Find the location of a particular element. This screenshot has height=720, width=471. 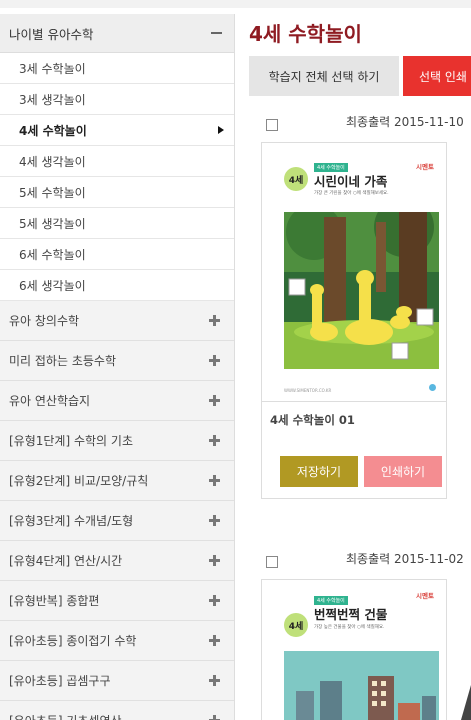

sidebar-sub-item: 4세 수학놀이 is located at coordinates (117, 130).